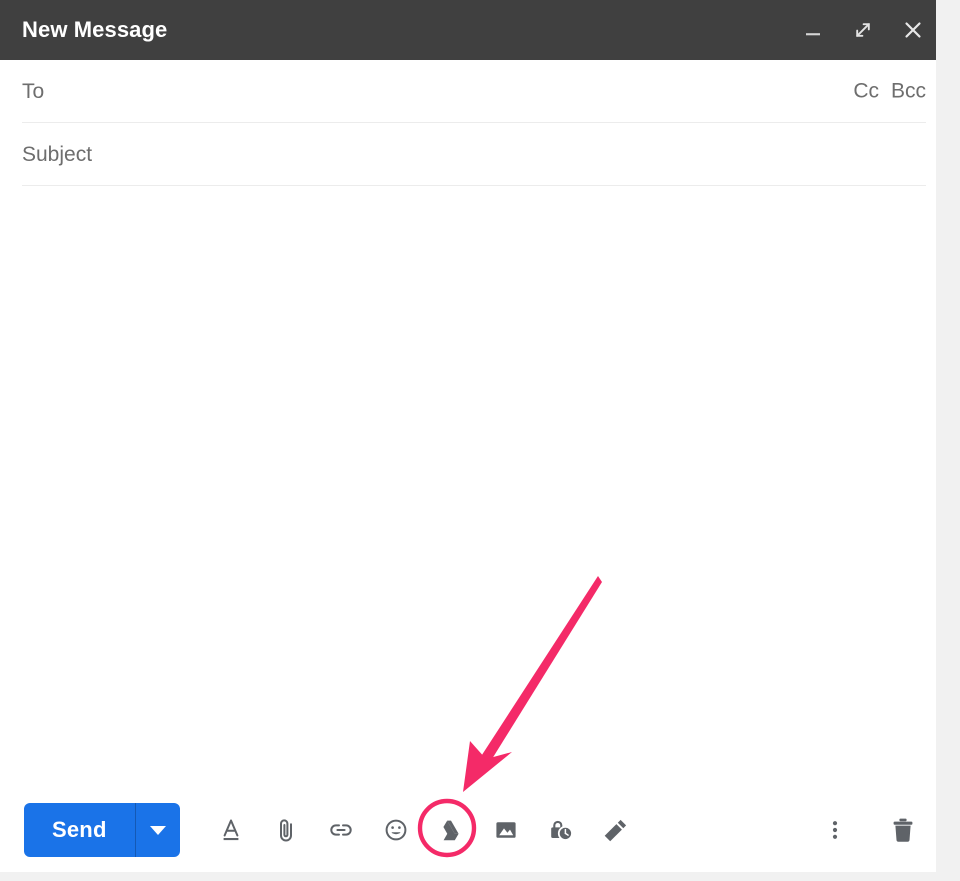 Image resolution: width=960 pixels, height=881 pixels. What do you see at coordinates (474, 91) in the screenshot?
I see `to-field-row: To Cc Bcc` at bounding box center [474, 91].